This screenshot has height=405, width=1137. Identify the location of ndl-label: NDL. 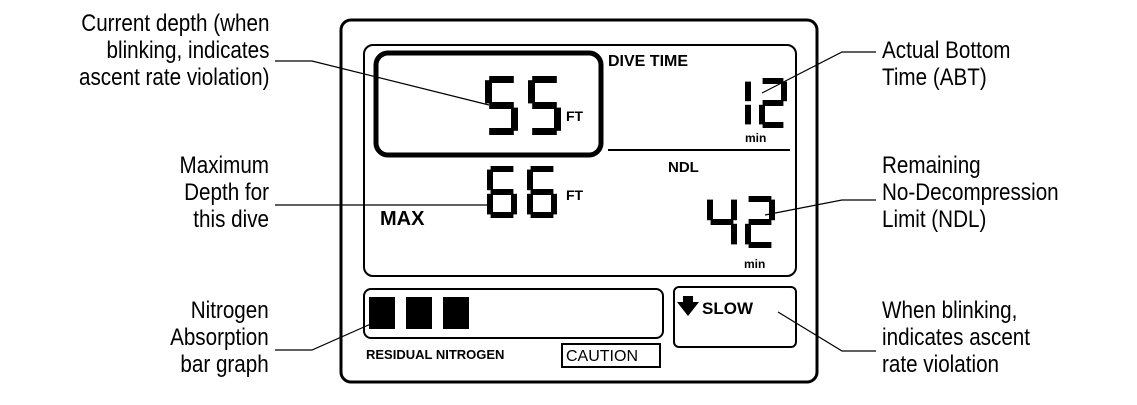
(683, 167).